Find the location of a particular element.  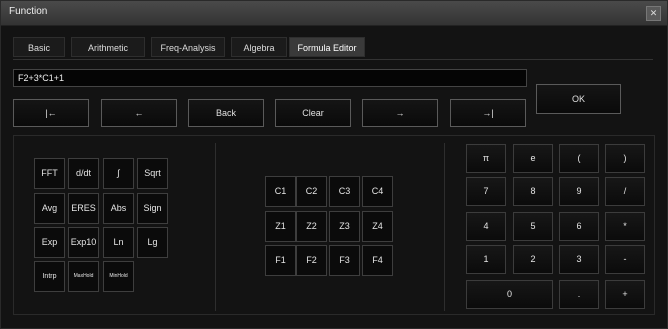

tab-algebra: Algebra is located at coordinates (259, 47).